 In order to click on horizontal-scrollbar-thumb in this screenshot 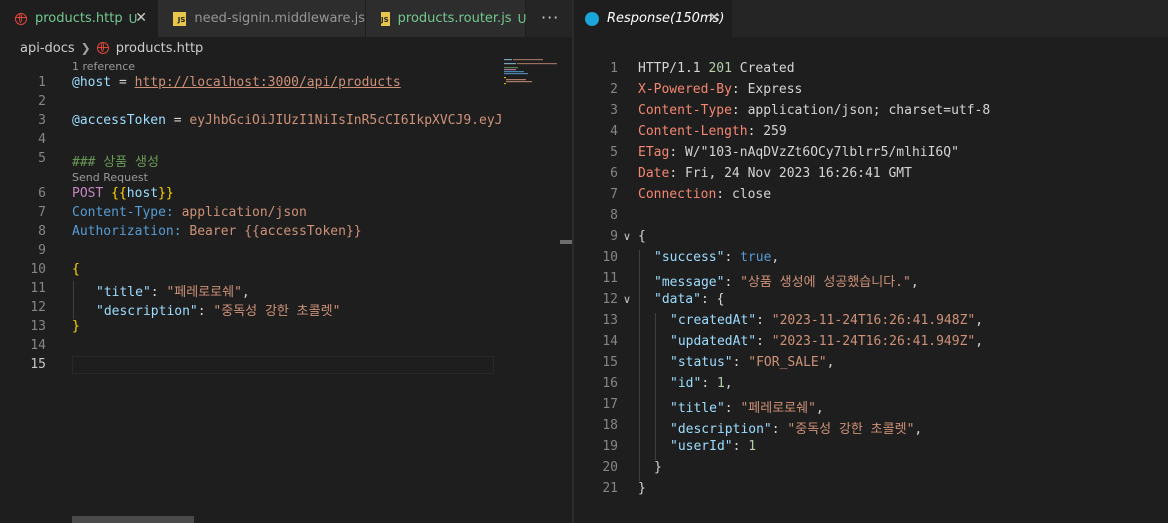, I will do `click(133, 519)`.